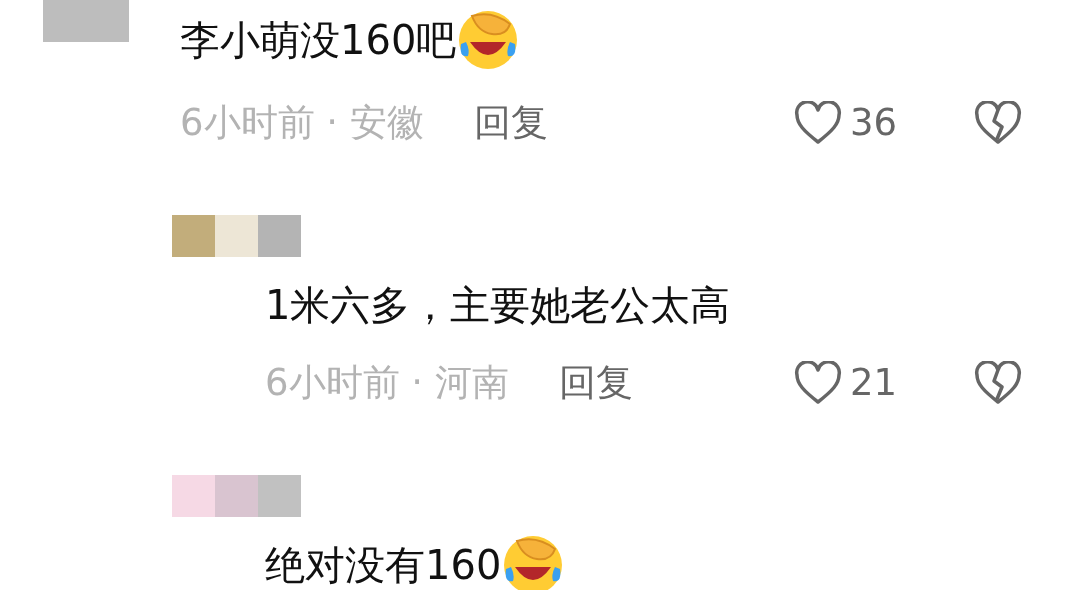  Describe the element at coordinates (874, 122) in the screenshot. I see `like-count: 36` at that location.